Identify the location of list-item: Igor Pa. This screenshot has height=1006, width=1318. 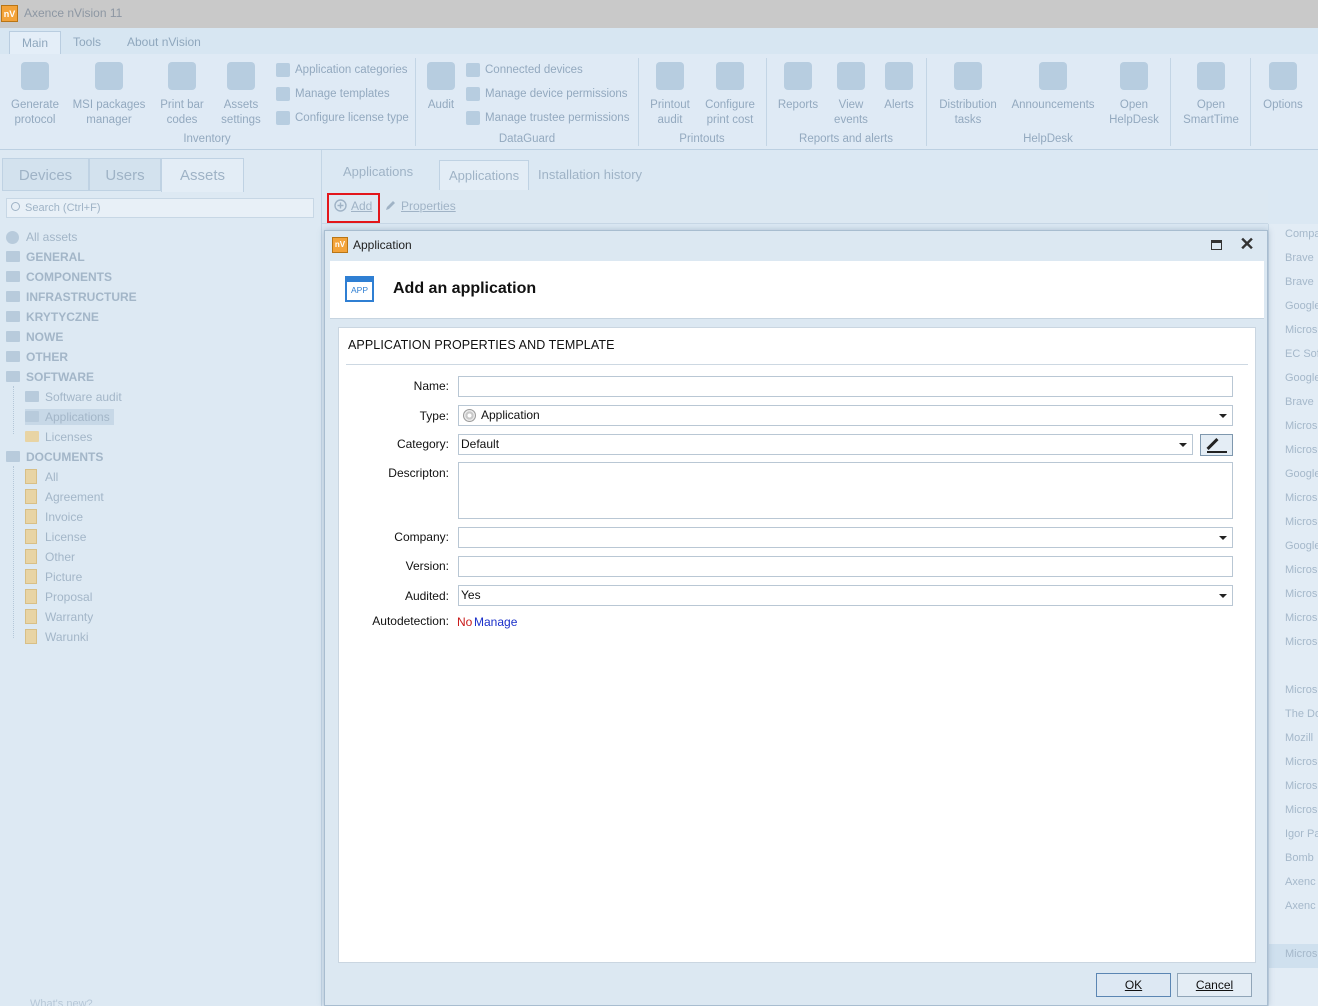
(1293, 836).